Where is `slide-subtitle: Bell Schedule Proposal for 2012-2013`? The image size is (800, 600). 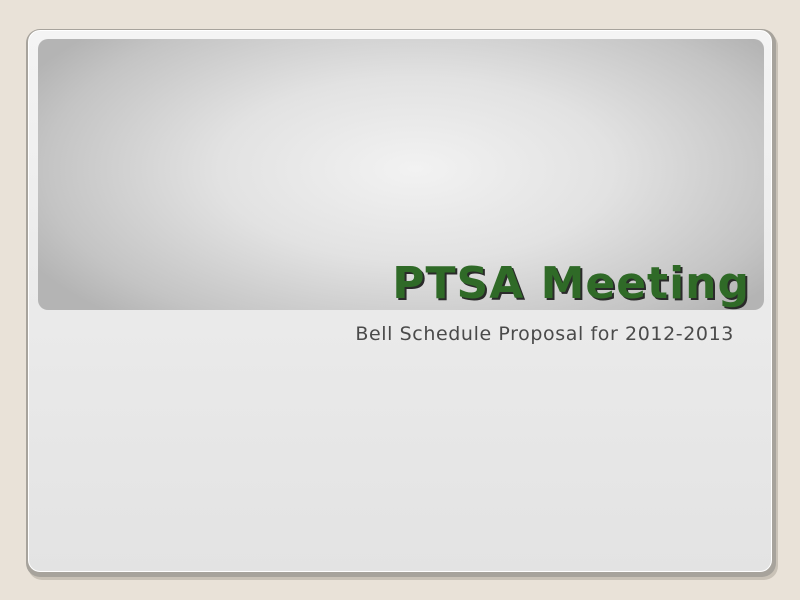 slide-subtitle: Bell Schedule Proposal for 2012-2013 is located at coordinates (544, 334).